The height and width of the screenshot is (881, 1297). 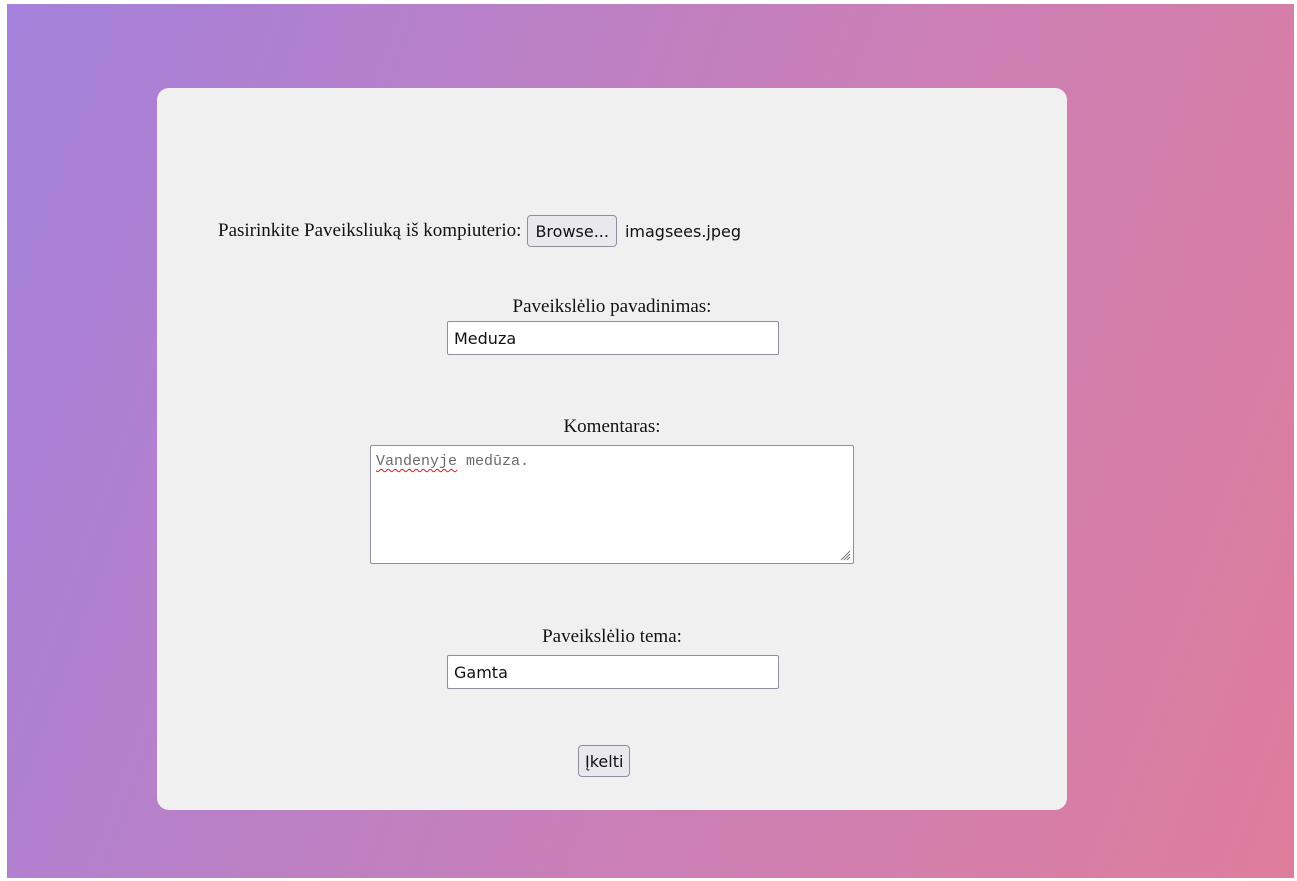 I want to click on misspelled-word: Vandenyje, so click(x=417, y=461).